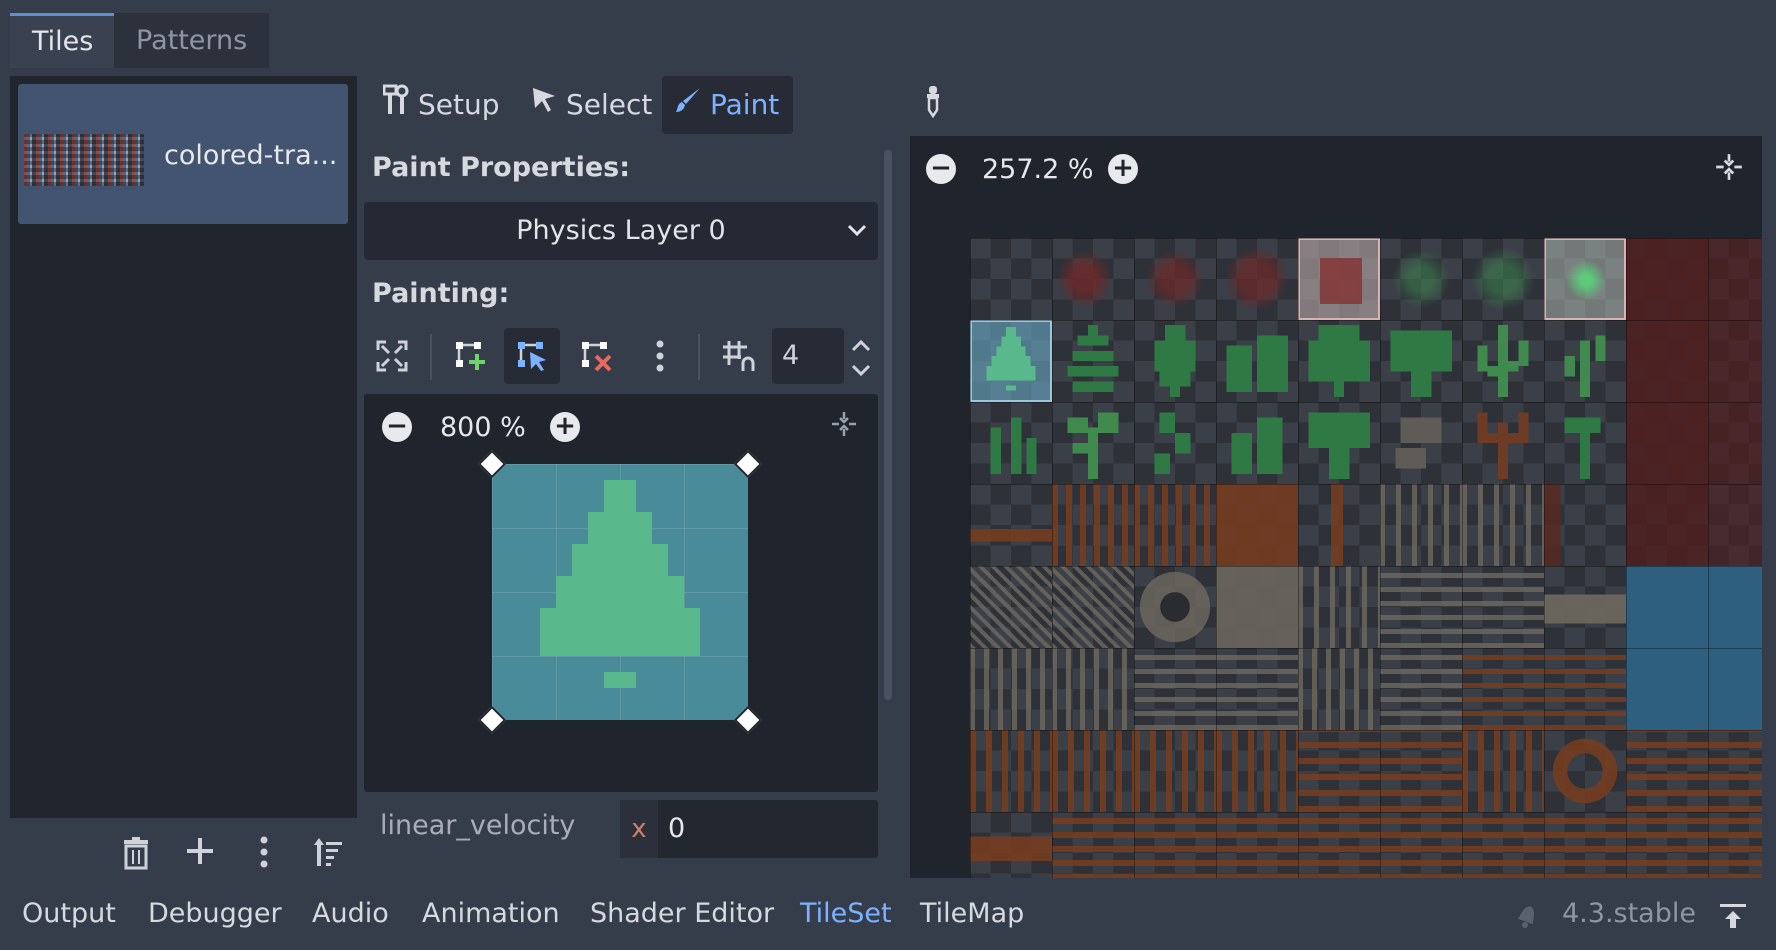 The width and height of the screenshot is (1776, 950). Describe the element at coordinates (749, 829) in the screenshot. I see `linear-velocity-field` at that location.